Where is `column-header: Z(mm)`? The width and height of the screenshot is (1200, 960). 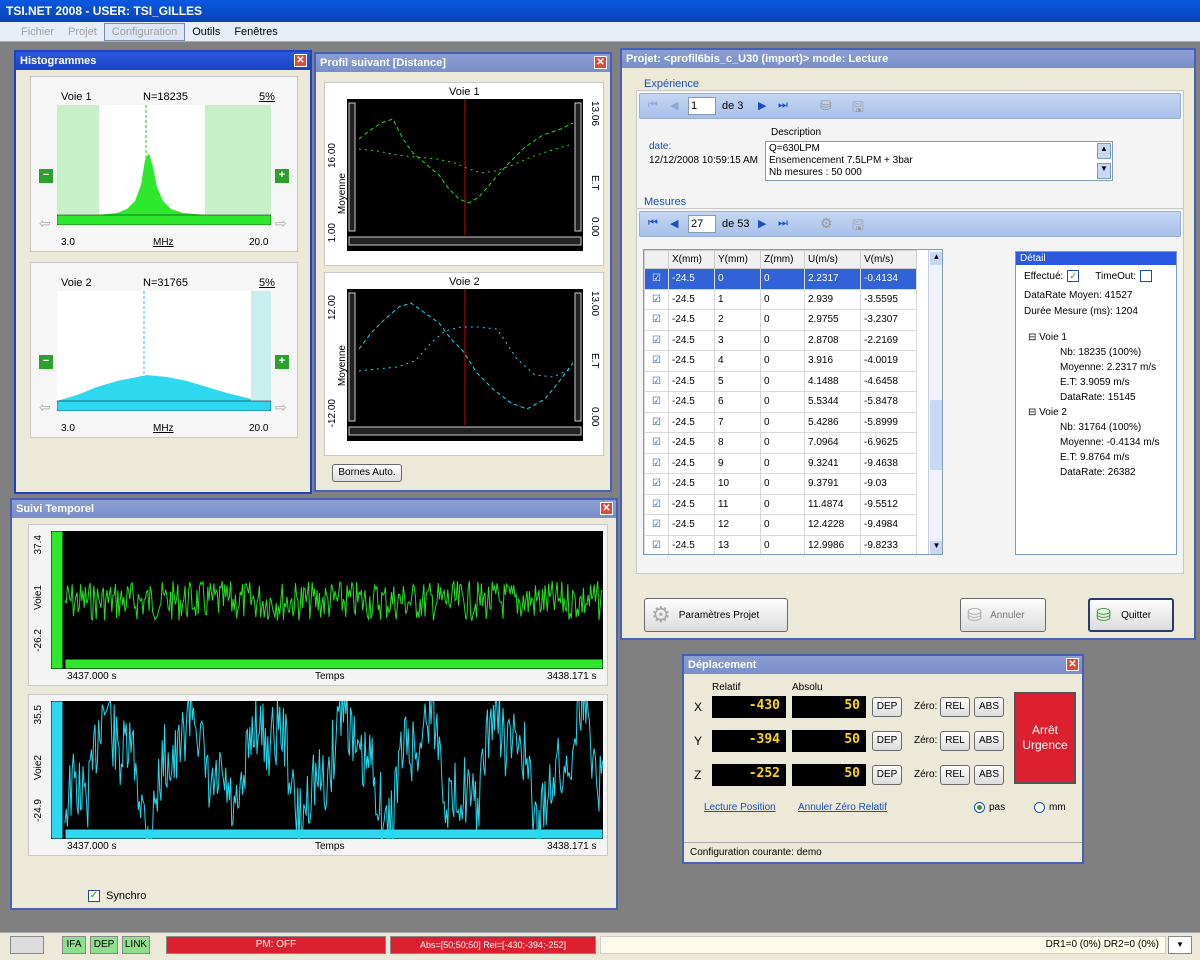
column-header: Z(mm) is located at coordinates (782, 259).